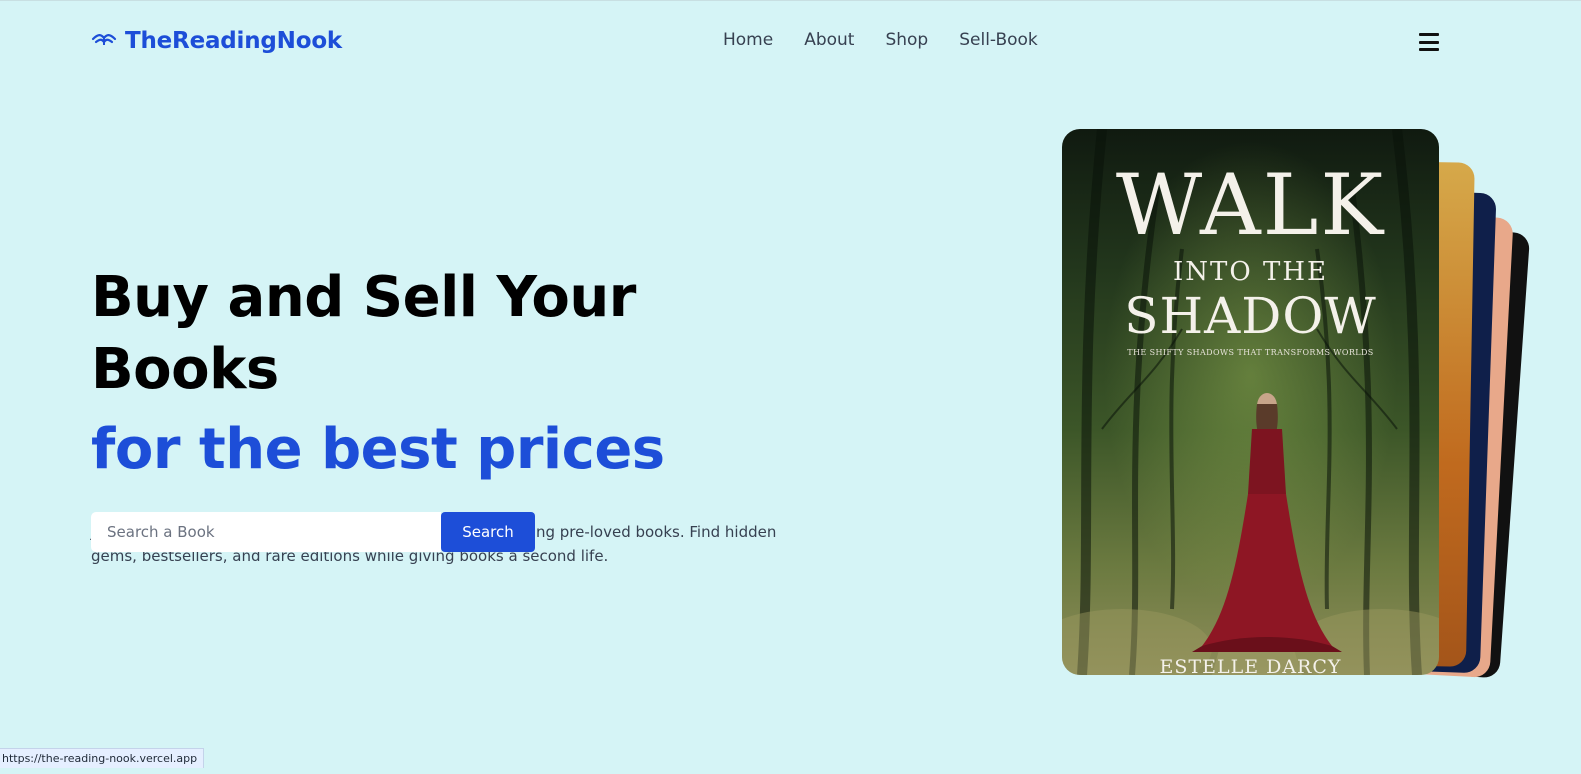 The height and width of the screenshot is (774, 1581). I want to click on brand-logo: TheReadingNook, so click(216, 41).